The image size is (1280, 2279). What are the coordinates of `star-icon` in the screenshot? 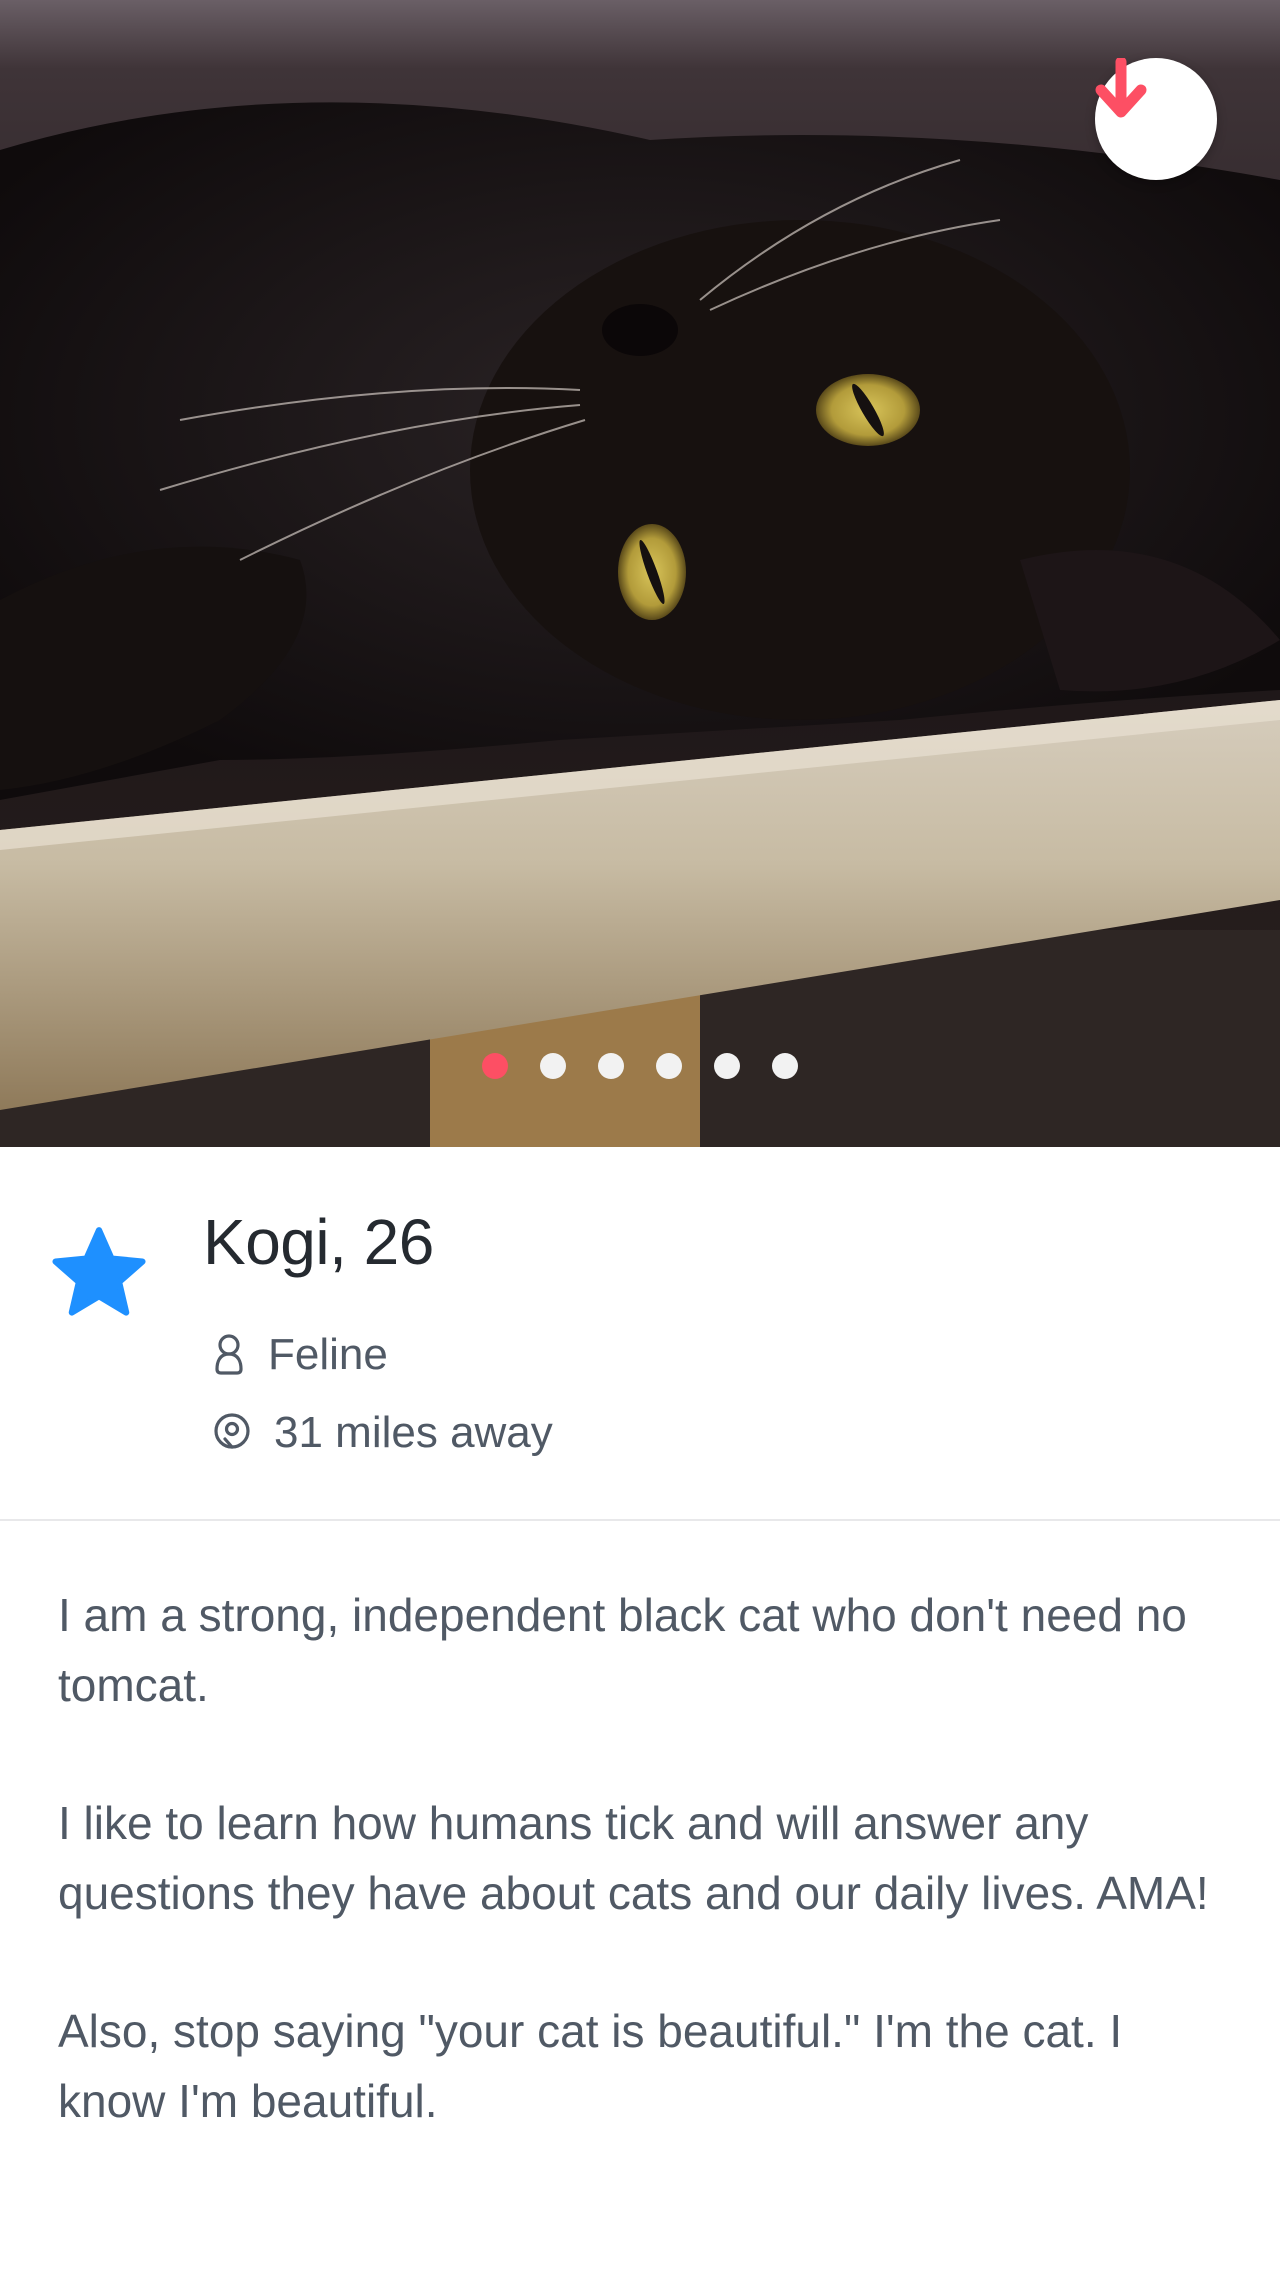 It's located at (99, 1272).